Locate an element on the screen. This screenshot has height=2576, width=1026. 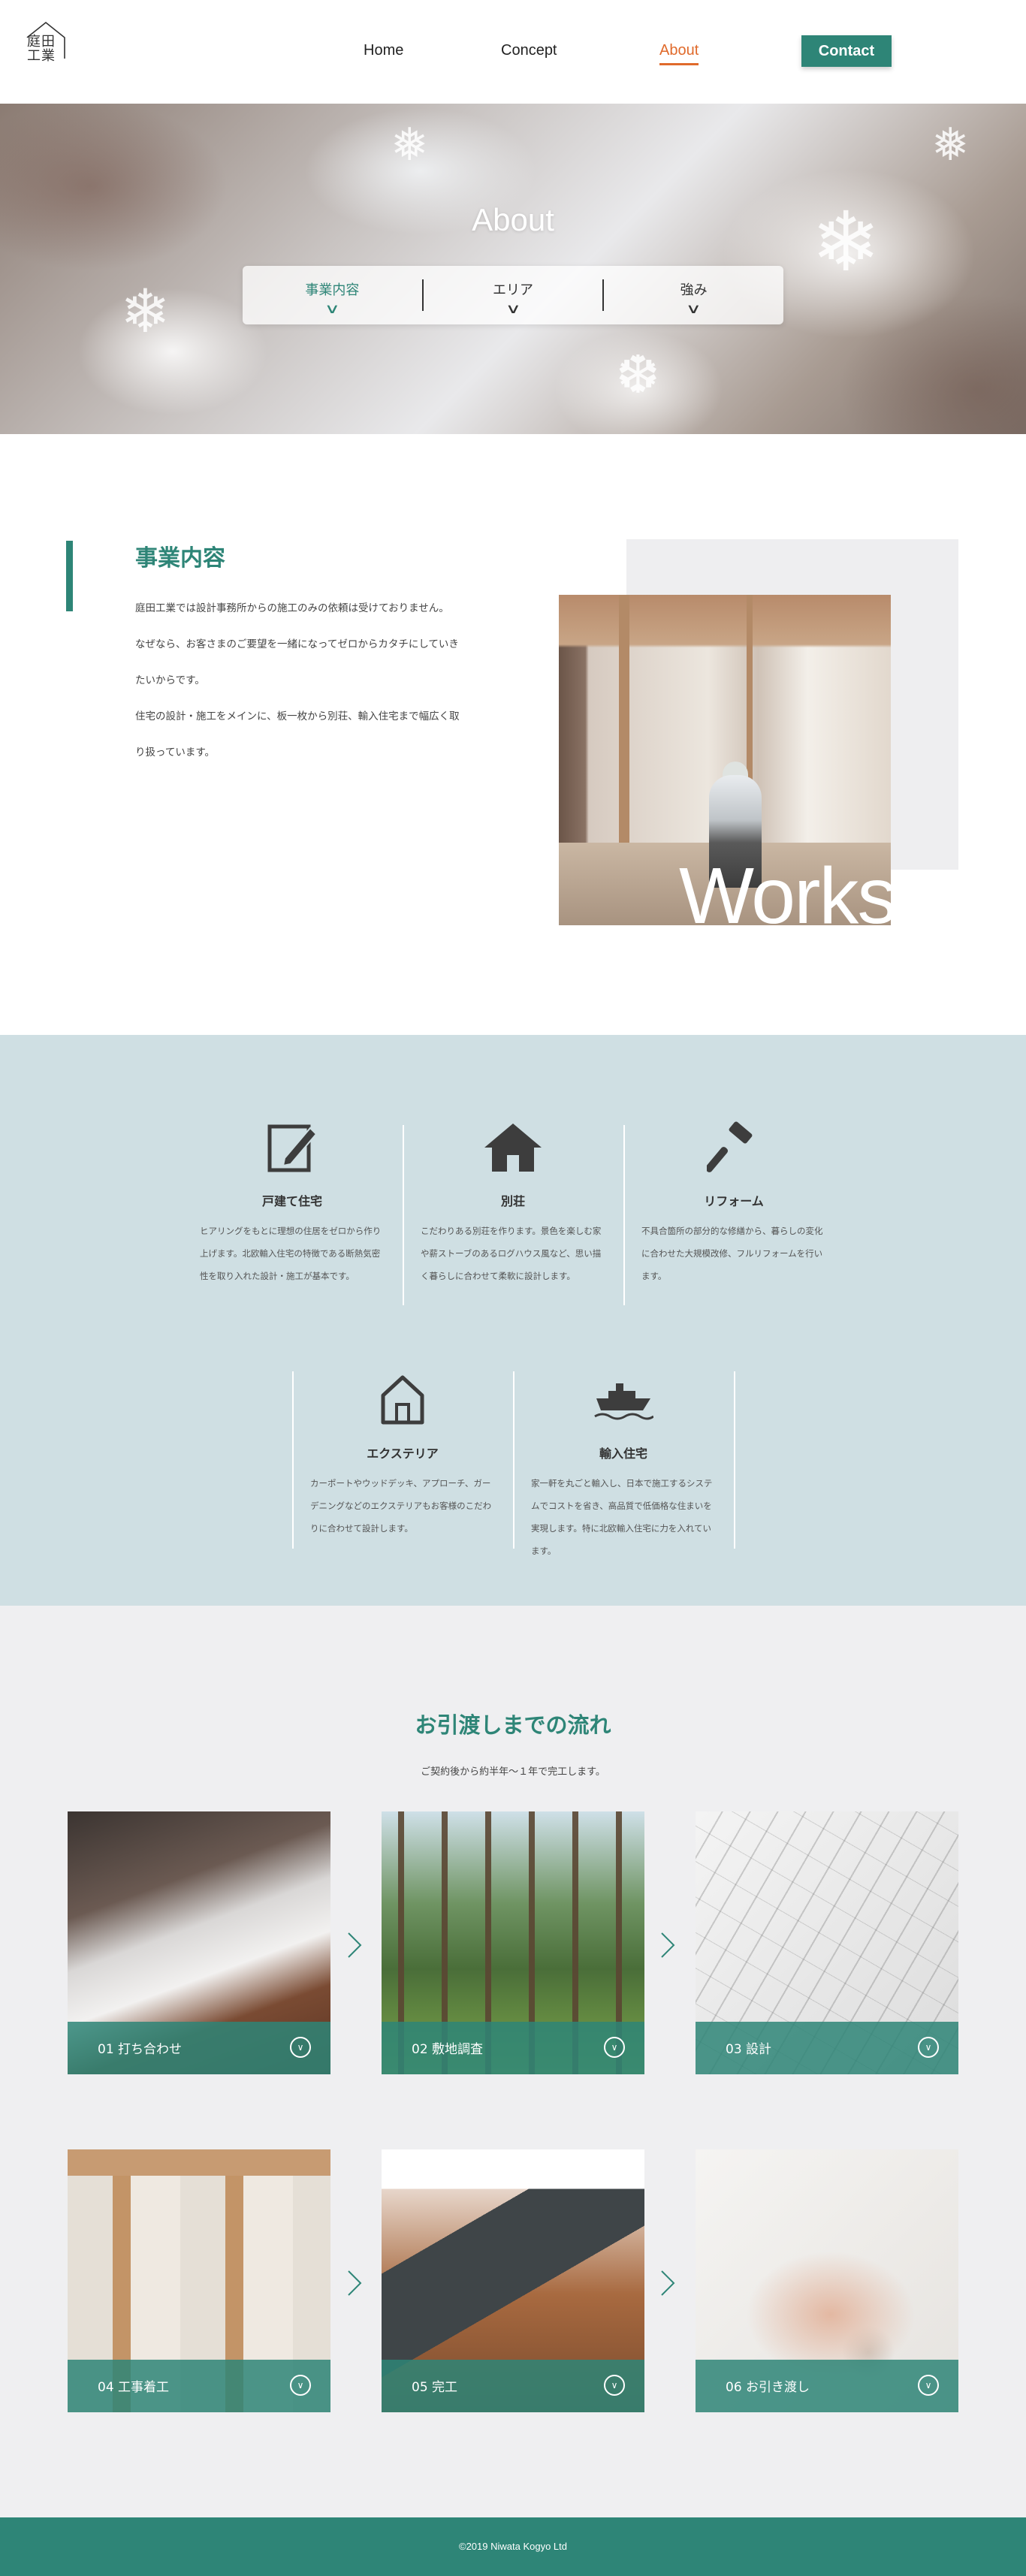
hero-banner: ❄ ❄ ❅ ❆ ❅ About 事業内容 ∨ エリア ∨ 強み ∨ is located at coordinates (513, 269).